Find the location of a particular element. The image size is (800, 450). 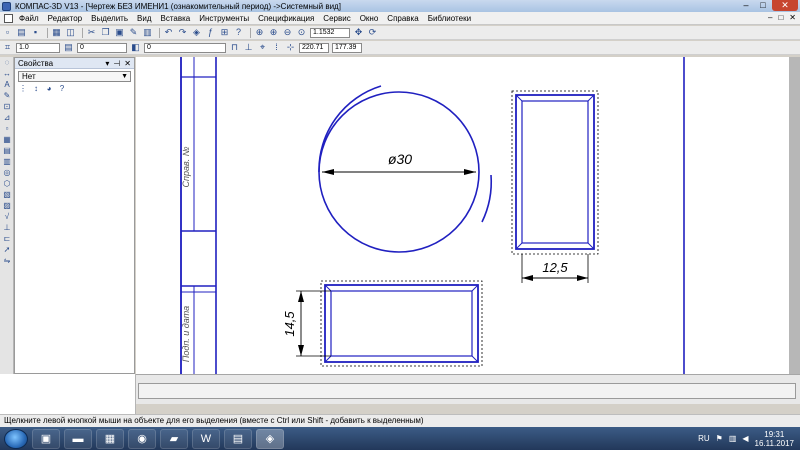

layer-state-field: 0 is located at coordinates (102, 47).